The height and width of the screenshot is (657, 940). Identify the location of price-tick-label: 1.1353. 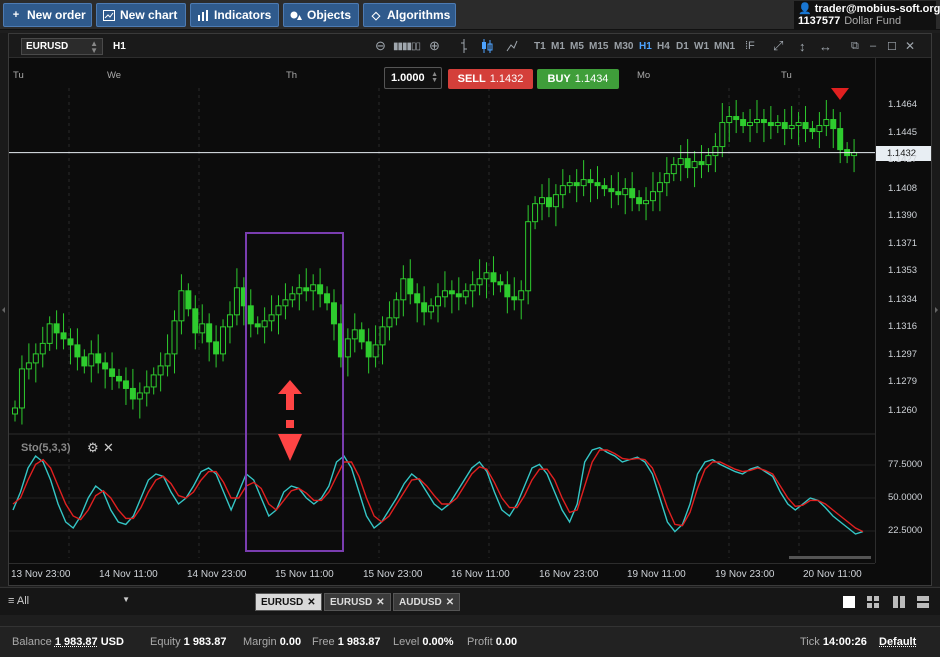
(903, 271).